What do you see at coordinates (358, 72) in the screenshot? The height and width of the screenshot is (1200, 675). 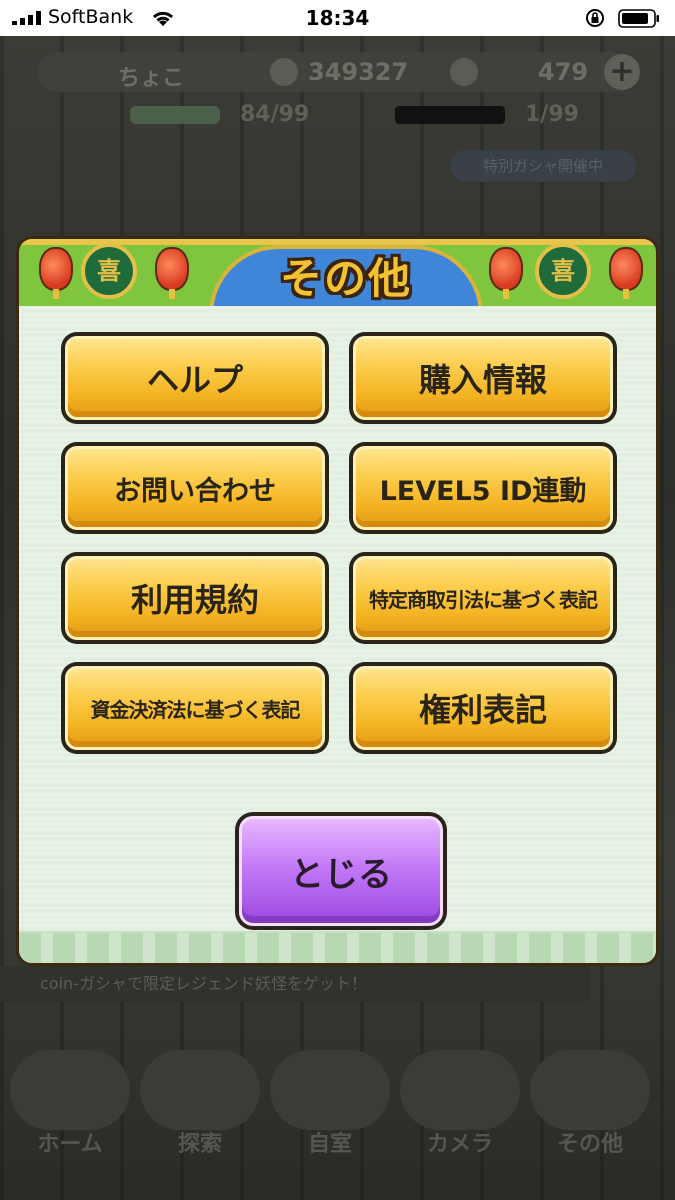 I see `coin-count: 349327` at bounding box center [358, 72].